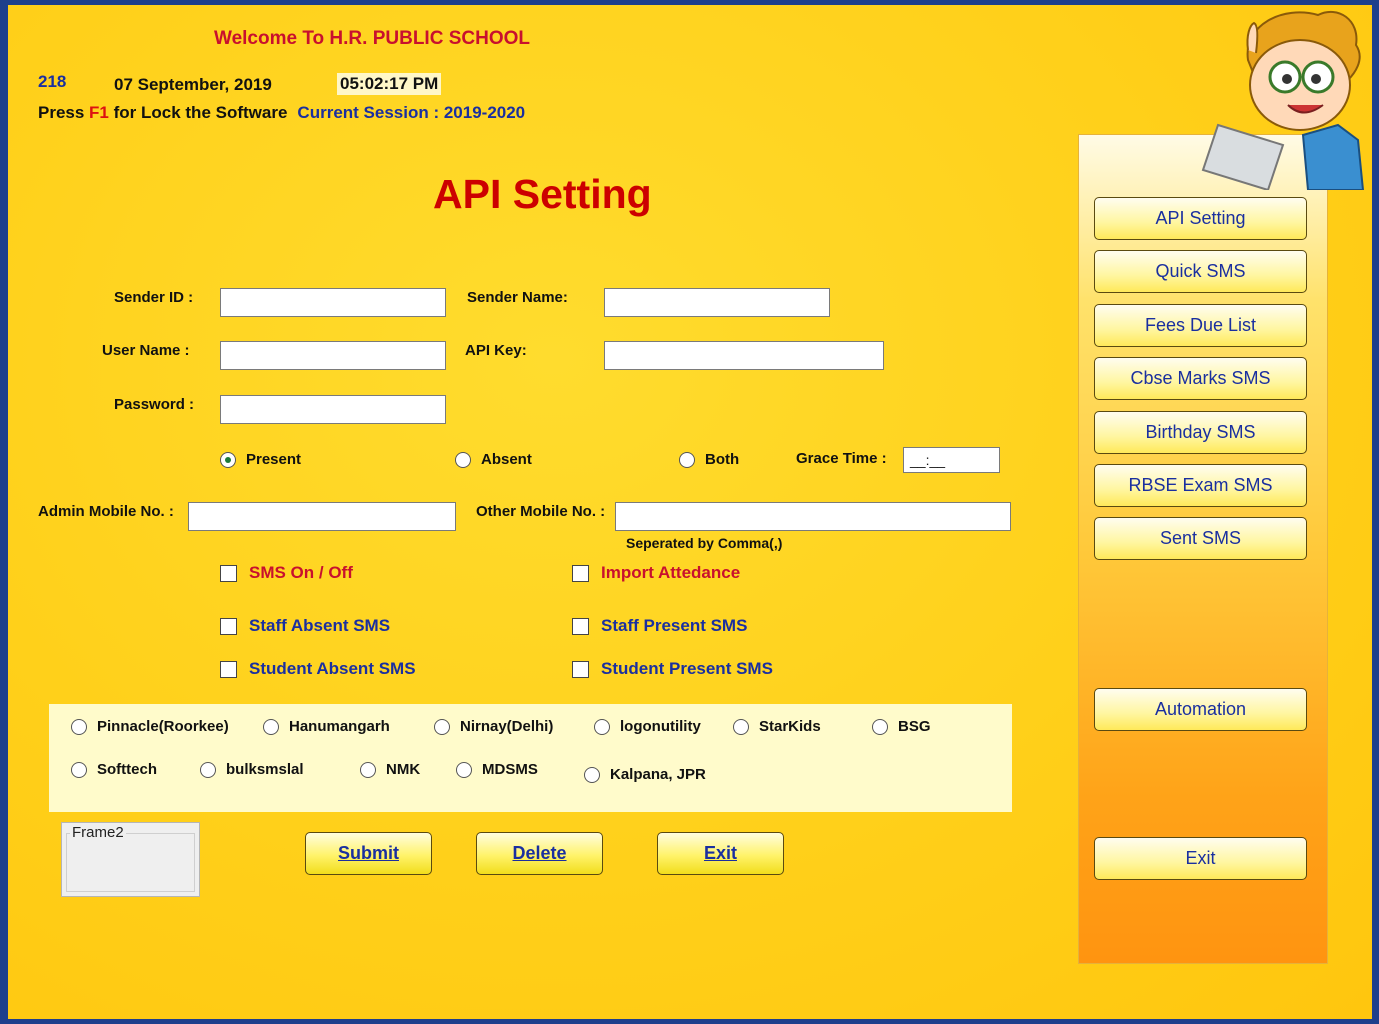 The image size is (1379, 1024). I want to click on student-absent-checkbox: Student Absent SMS, so click(318, 669).